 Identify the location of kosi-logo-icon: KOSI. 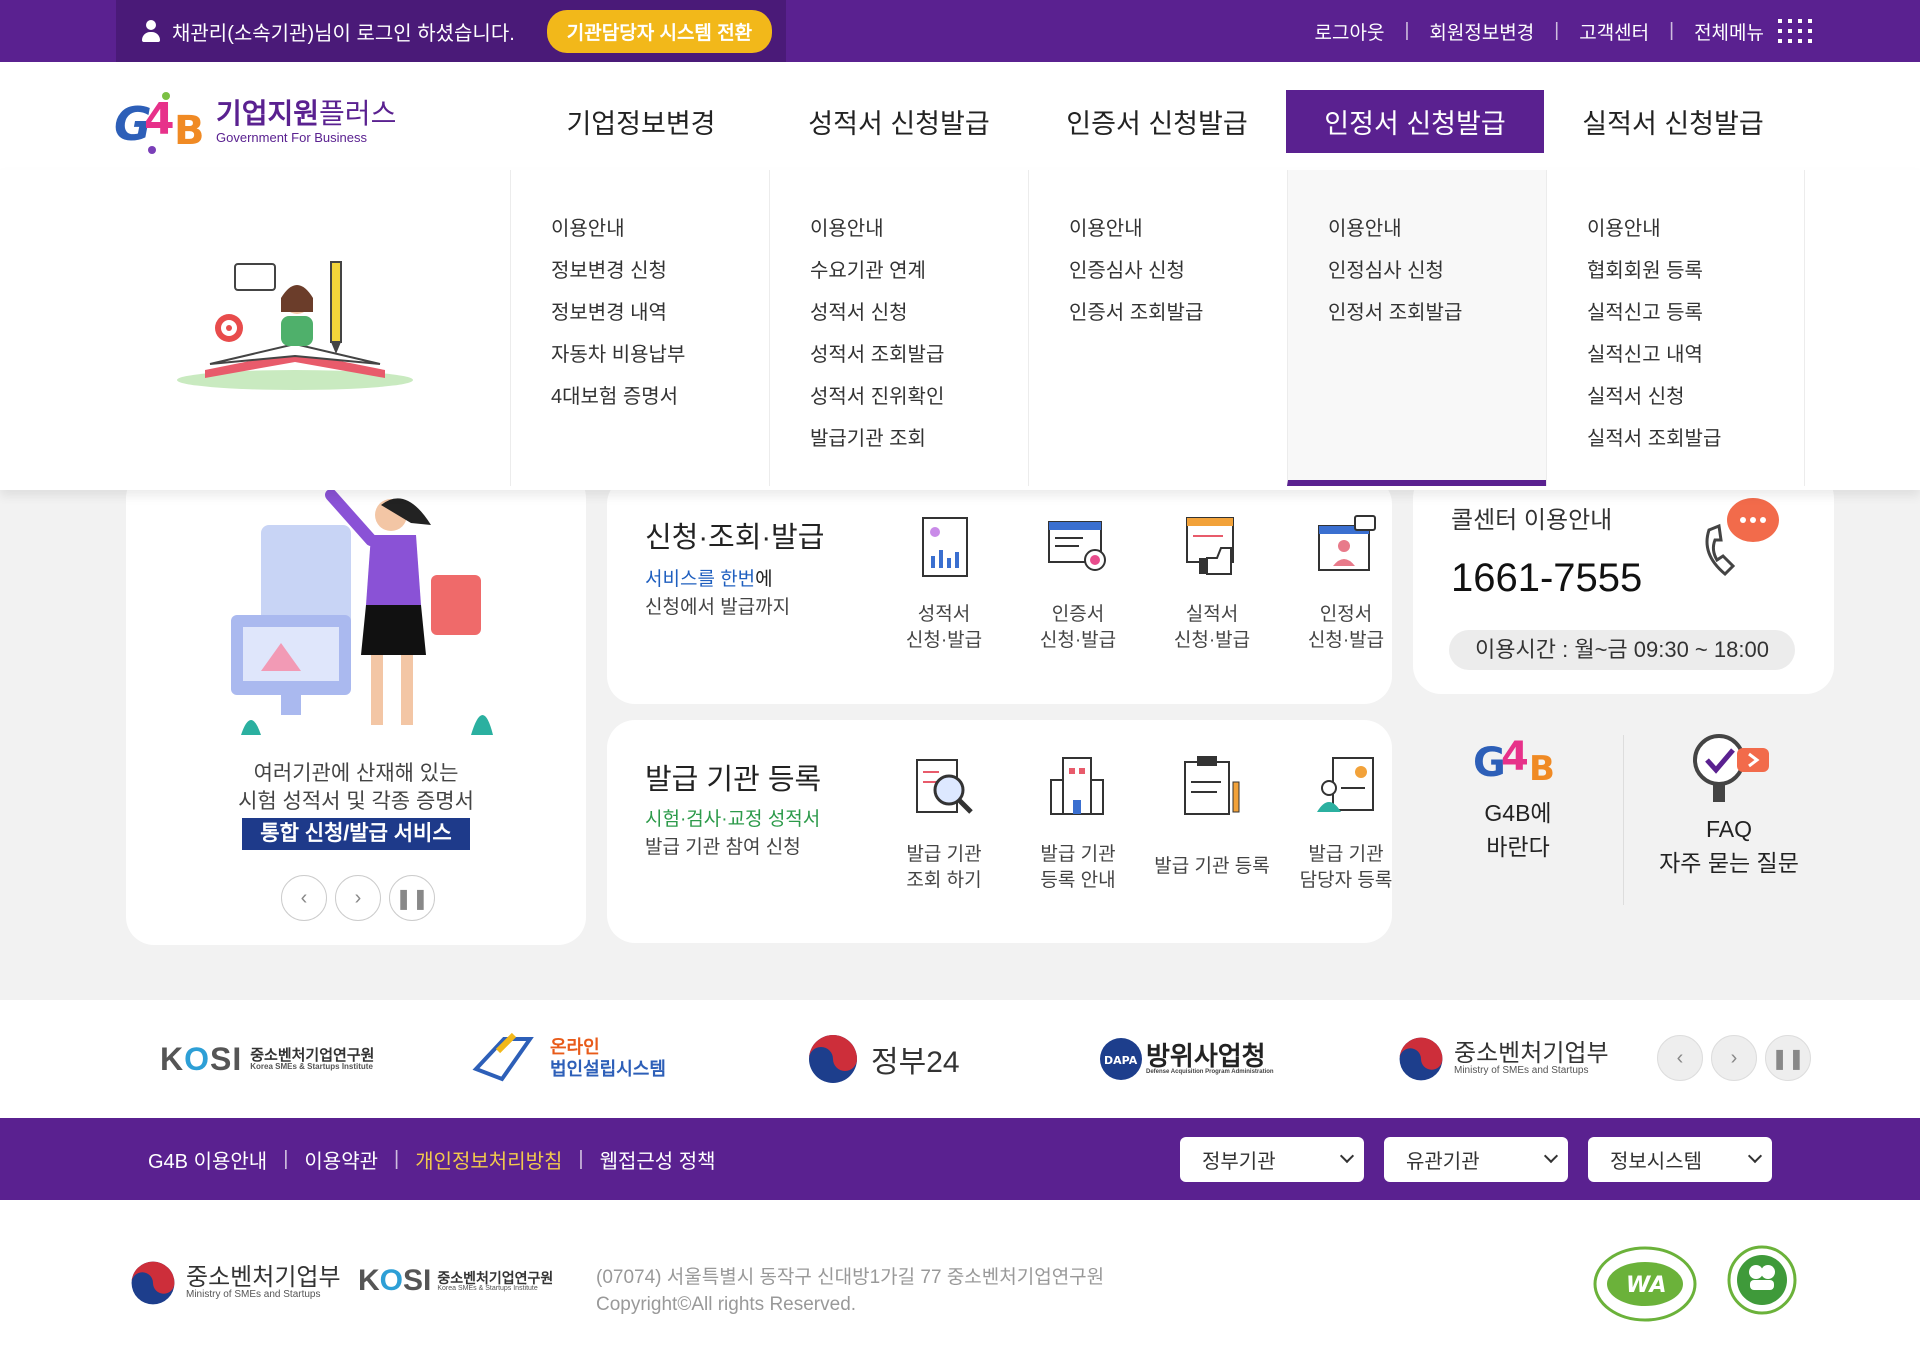
(201, 1058).